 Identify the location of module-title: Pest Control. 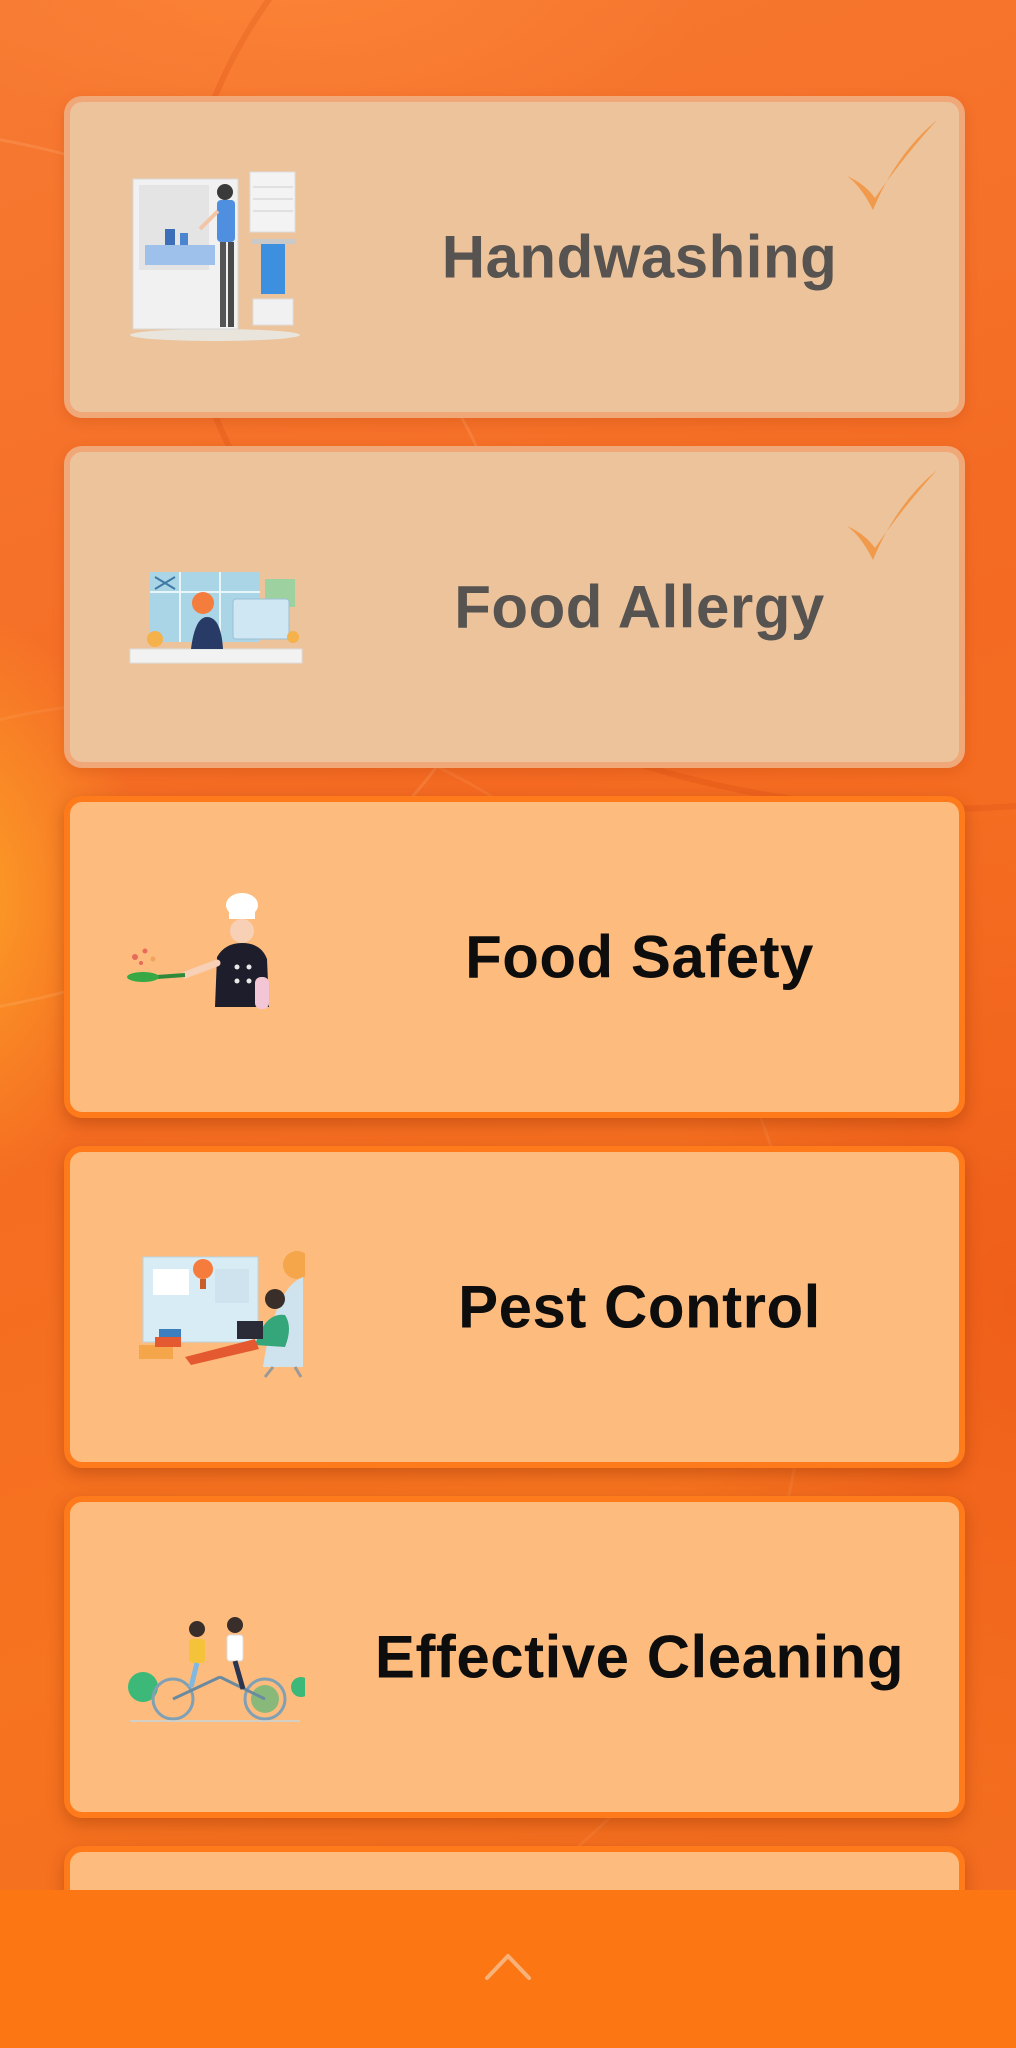
(639, 1307).